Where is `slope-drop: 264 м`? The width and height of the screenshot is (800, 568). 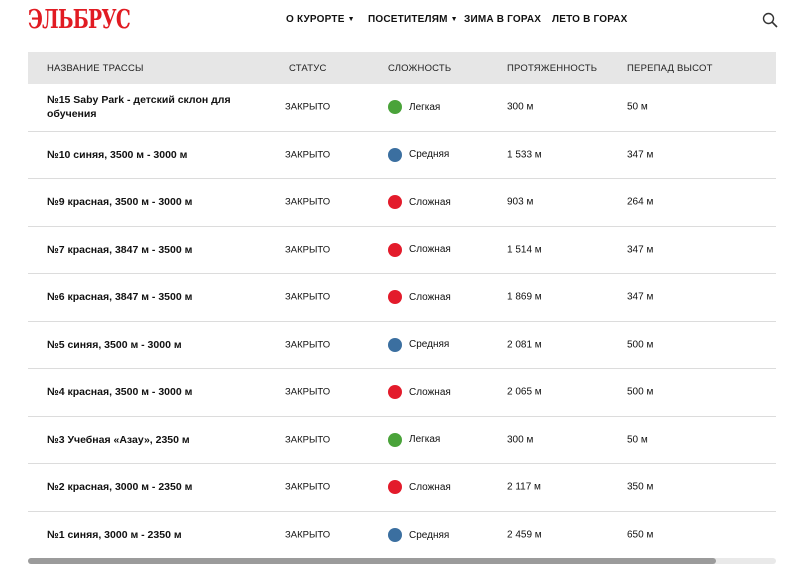 slope-drop: 264 м is located at coordinates (640, 202).